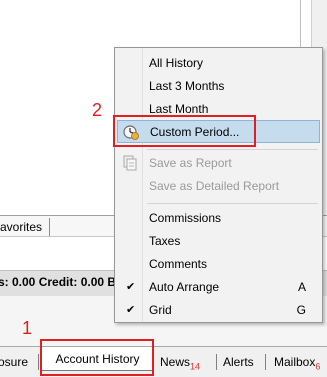  I want to click on report-icon, so click(130, 163).